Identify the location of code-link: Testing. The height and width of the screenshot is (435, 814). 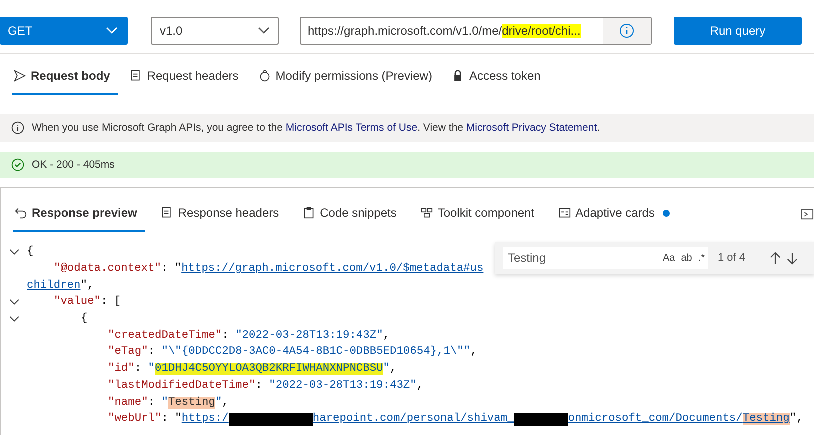
(766, 419).